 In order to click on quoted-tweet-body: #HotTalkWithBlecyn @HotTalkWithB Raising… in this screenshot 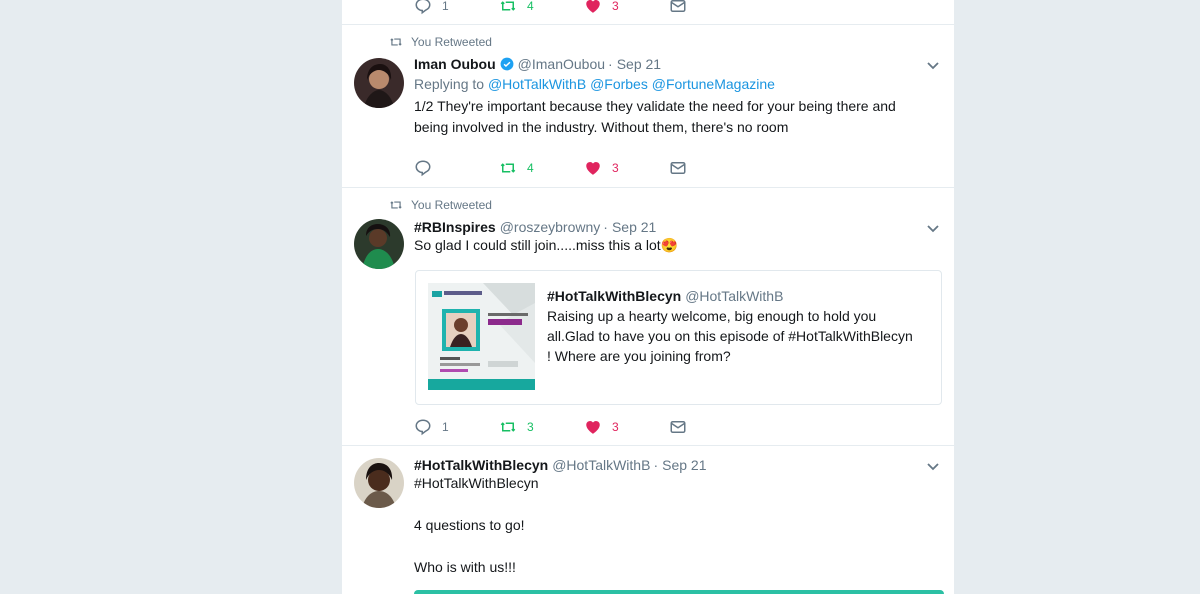, I will do `click(739, 326)`.